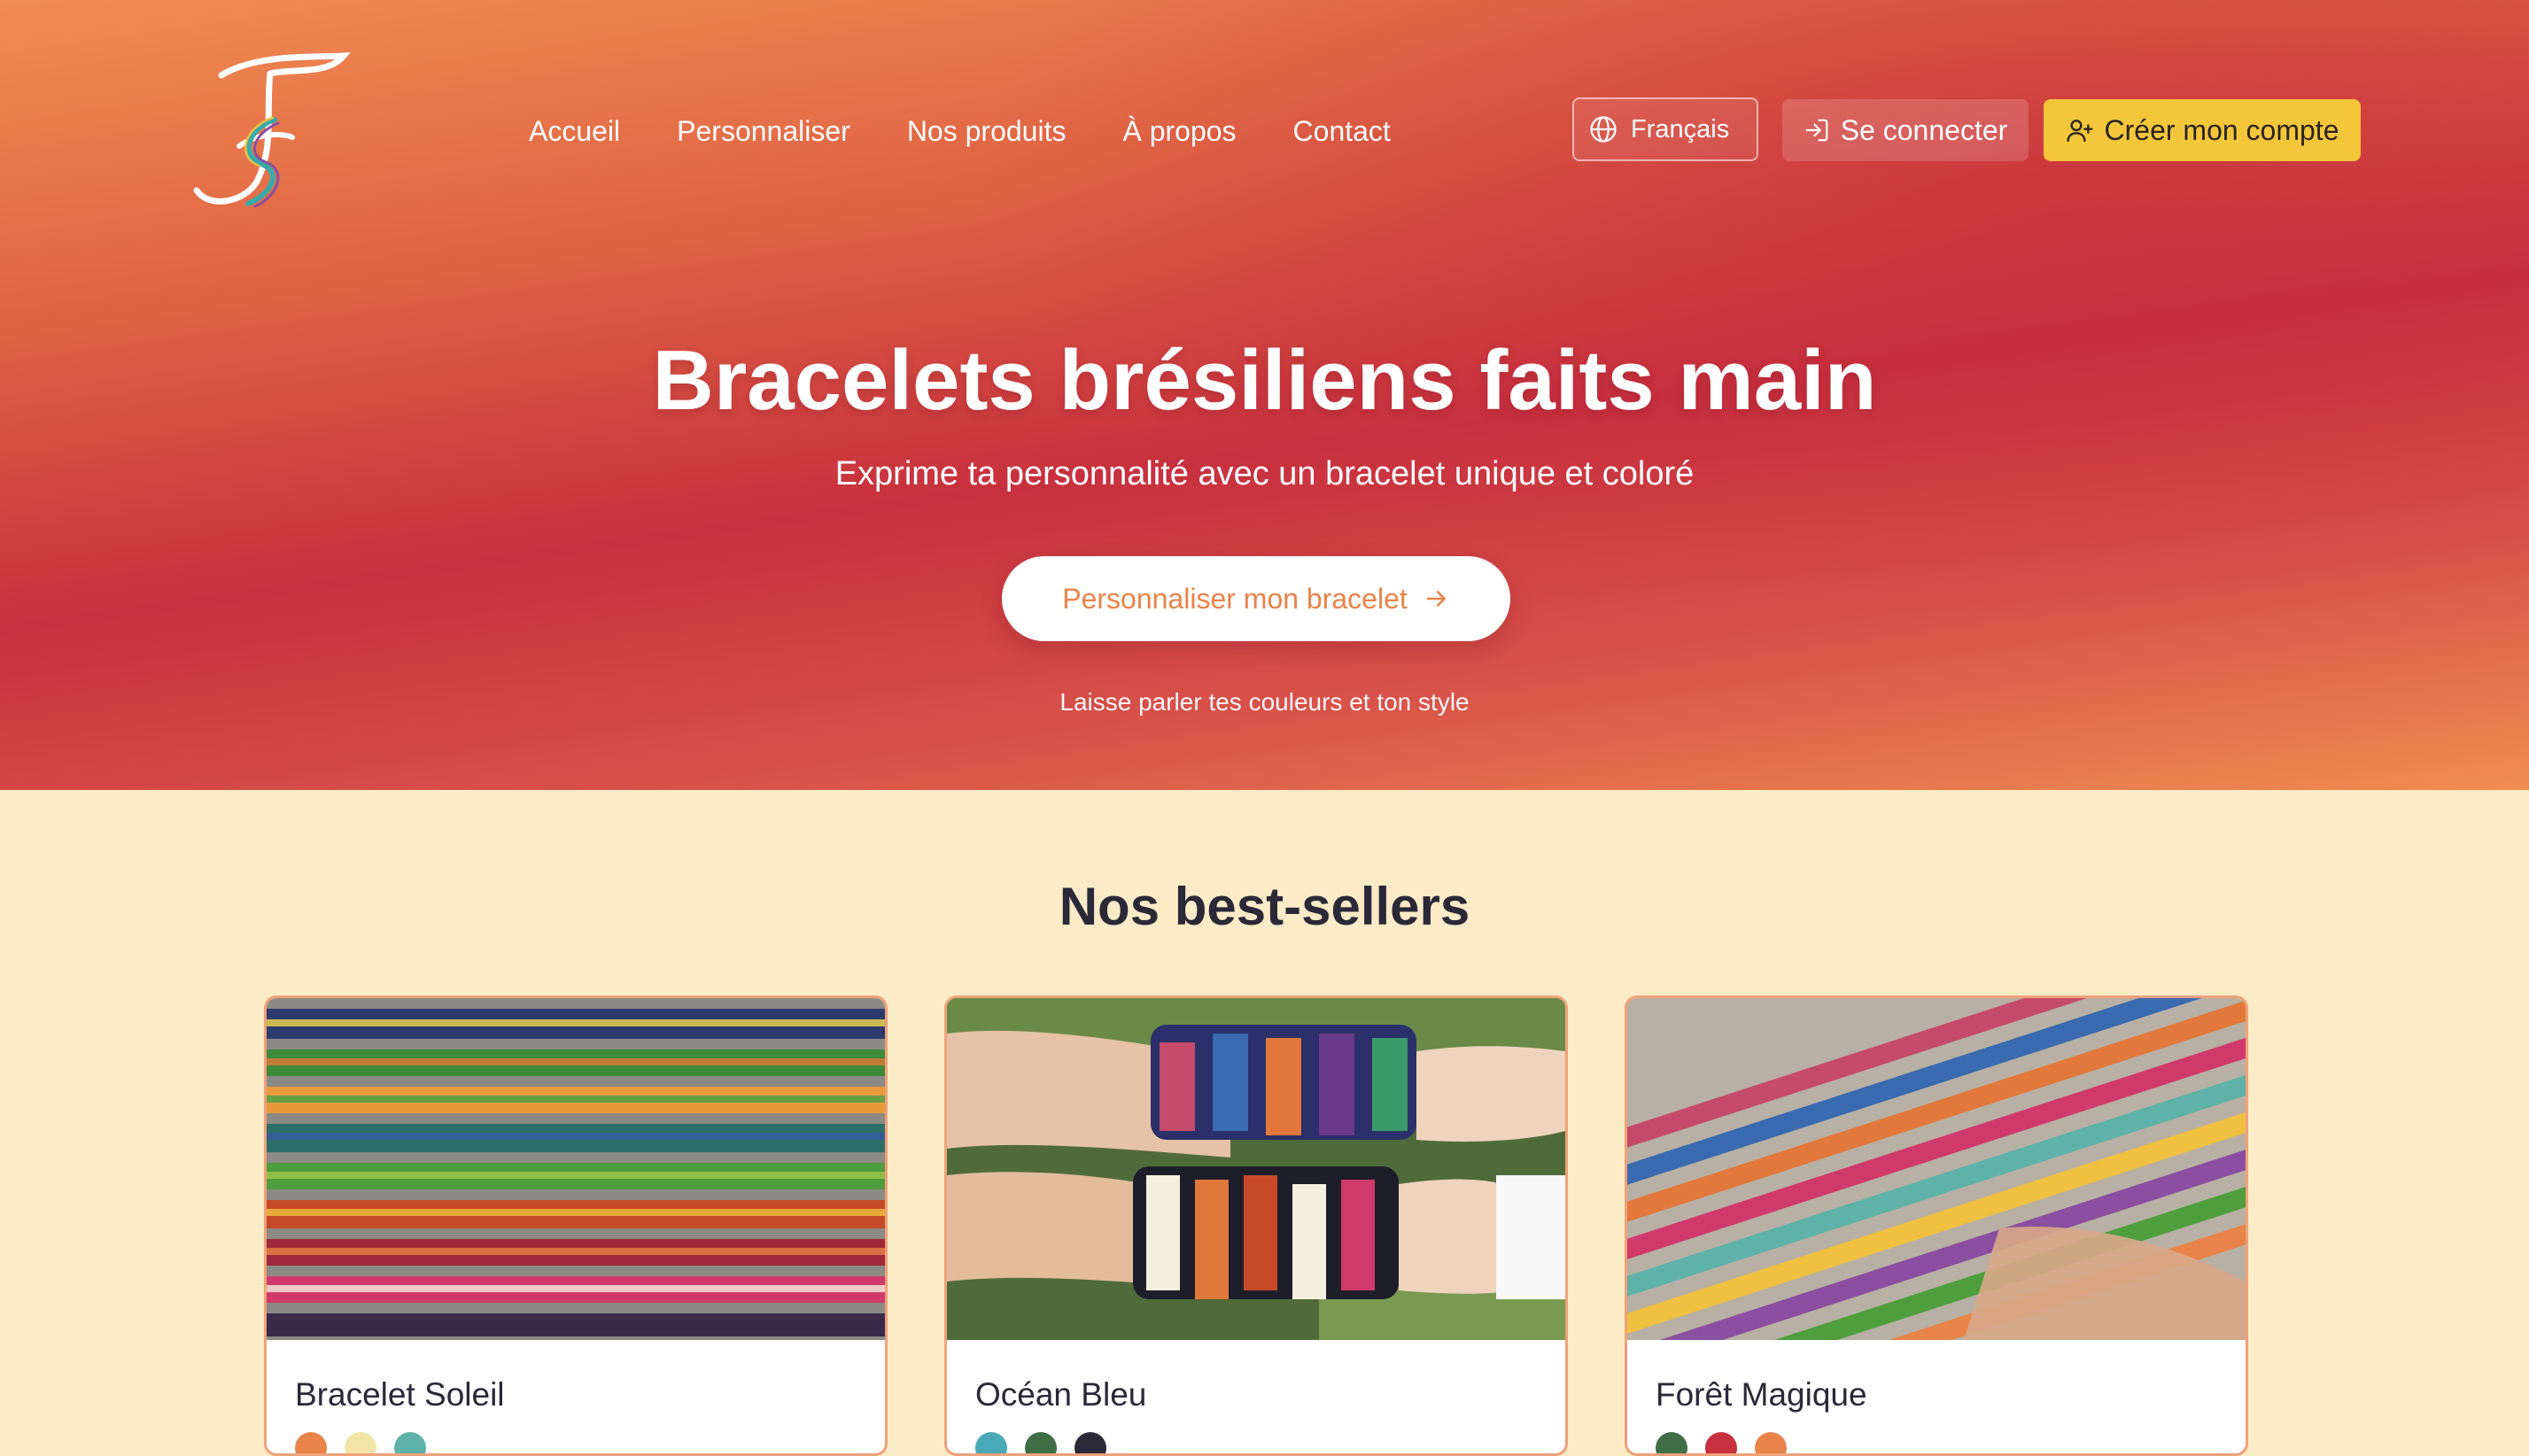 The image size is (2529, 1456). What do you see at coordinates (2221, 129) in the screenshot?
I see `signup-label: Créer mon compte` at bounding box center [2221, 129].